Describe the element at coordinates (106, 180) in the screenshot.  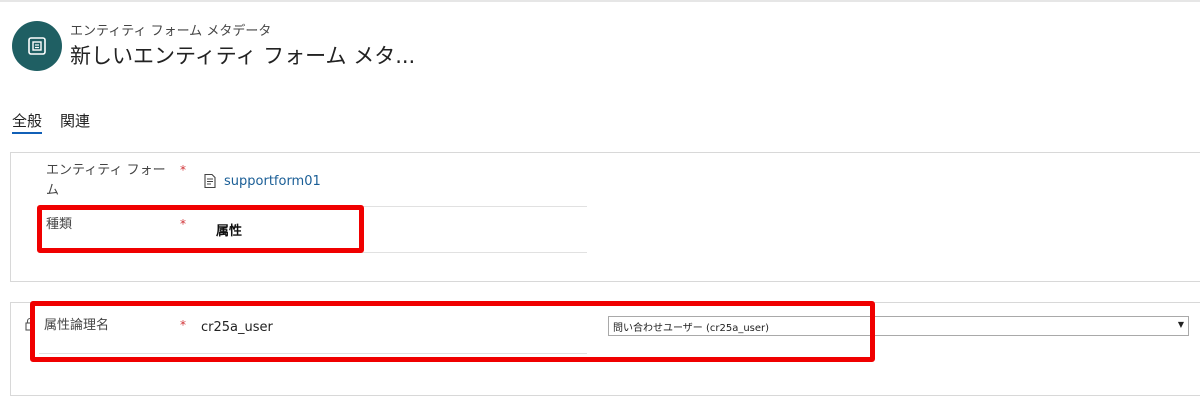
I see `entity-form-label: エンティティ フォーム` at that location.